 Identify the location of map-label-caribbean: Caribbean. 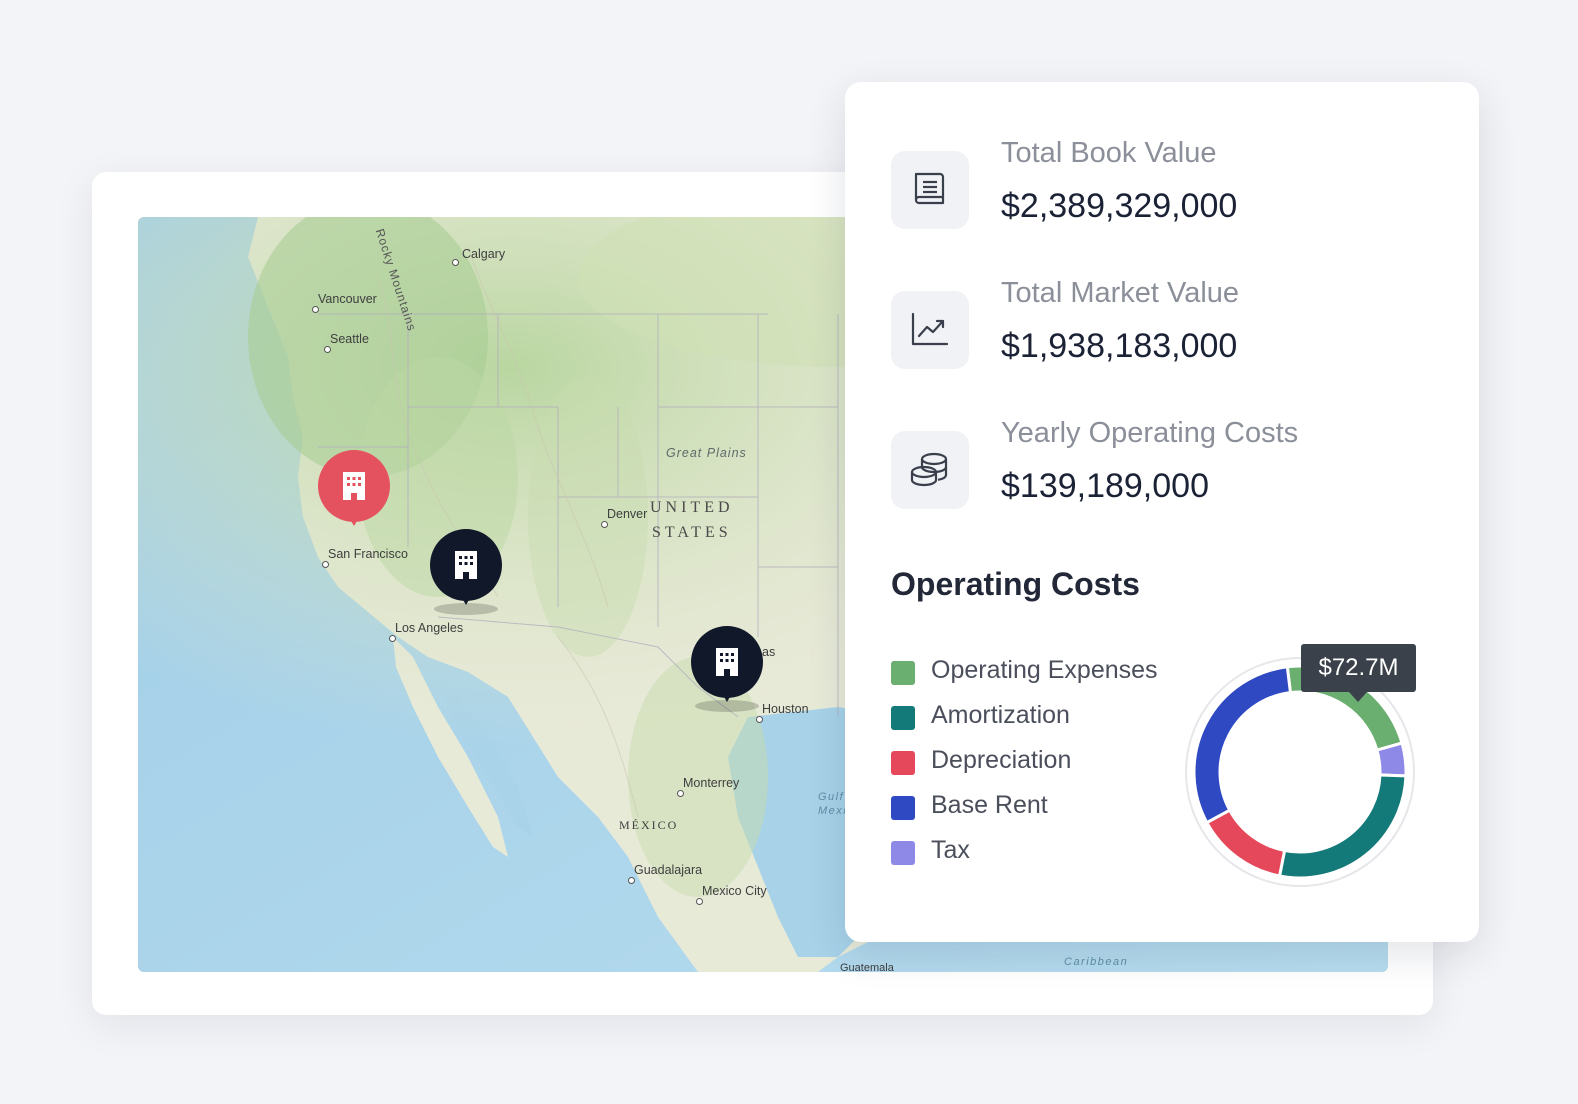
(1096, 962).